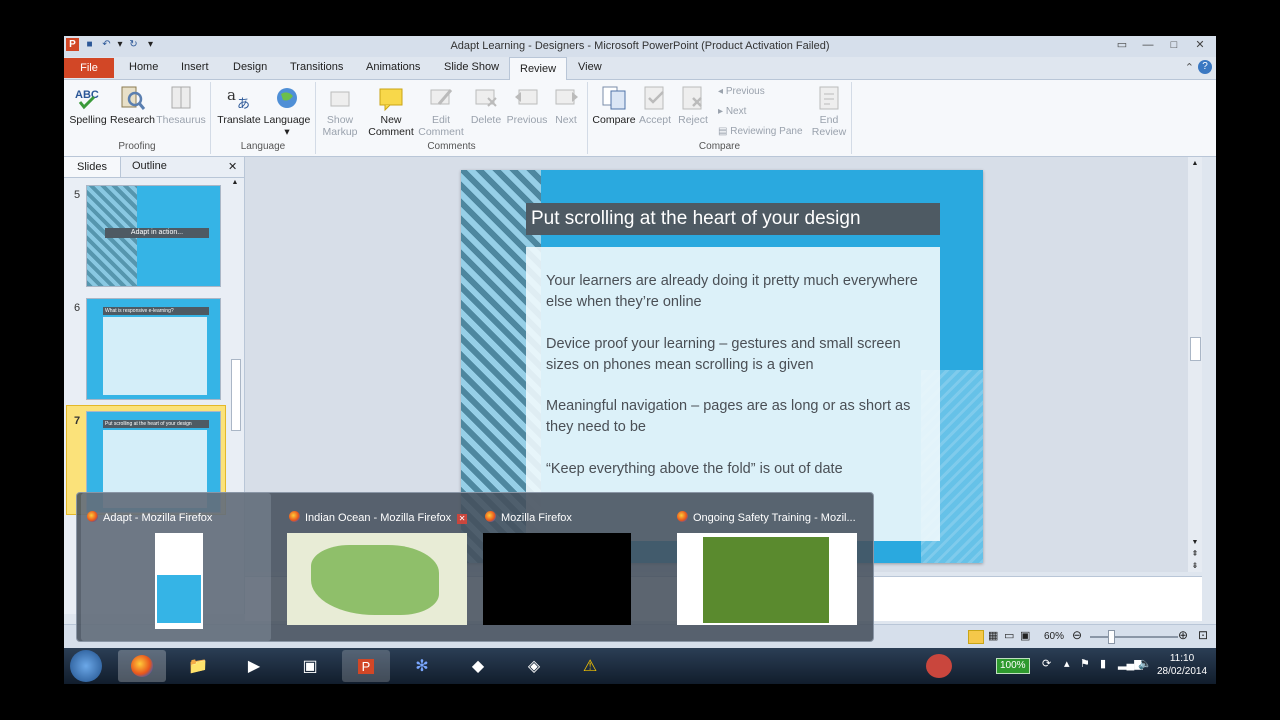  I want to click on maximize-button: □, so click(1174, 45).